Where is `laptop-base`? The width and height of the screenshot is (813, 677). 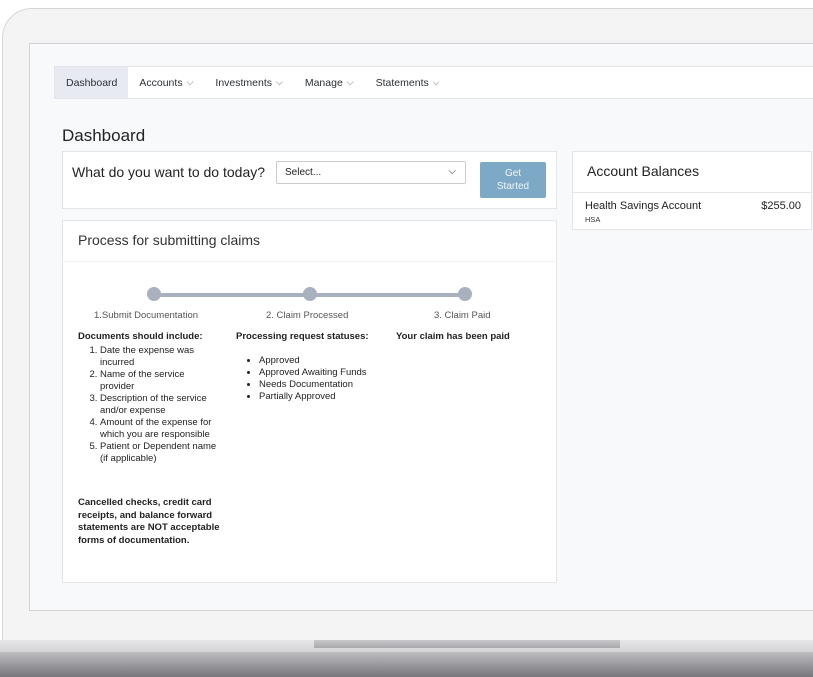
laptop-base is located at coordinates (406, 664).